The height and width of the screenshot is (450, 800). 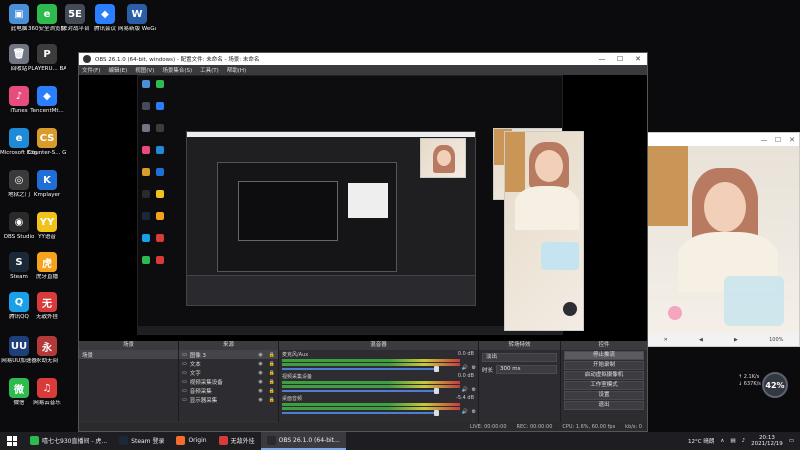 I want to click on taskbar-item-label: Steam 登录, so click(x=148, y=441).